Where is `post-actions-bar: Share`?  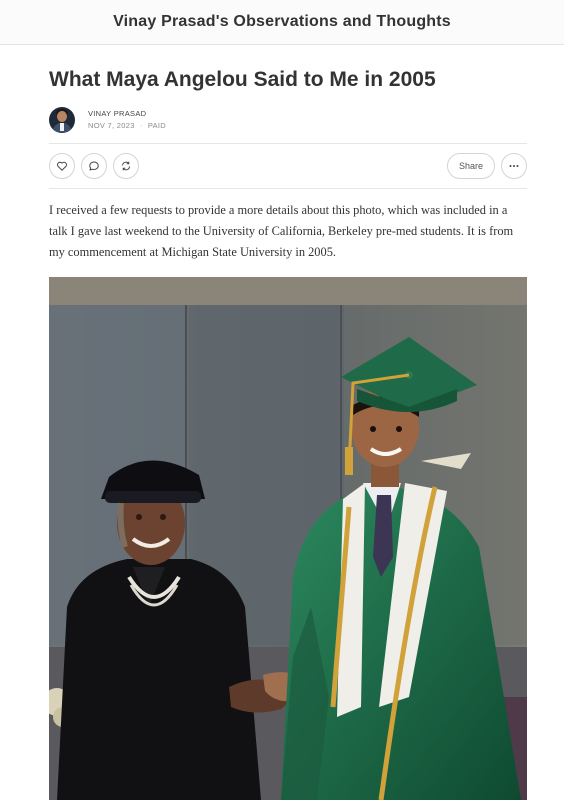 post-actions-bar: Share is located at coordinates (288, 166).